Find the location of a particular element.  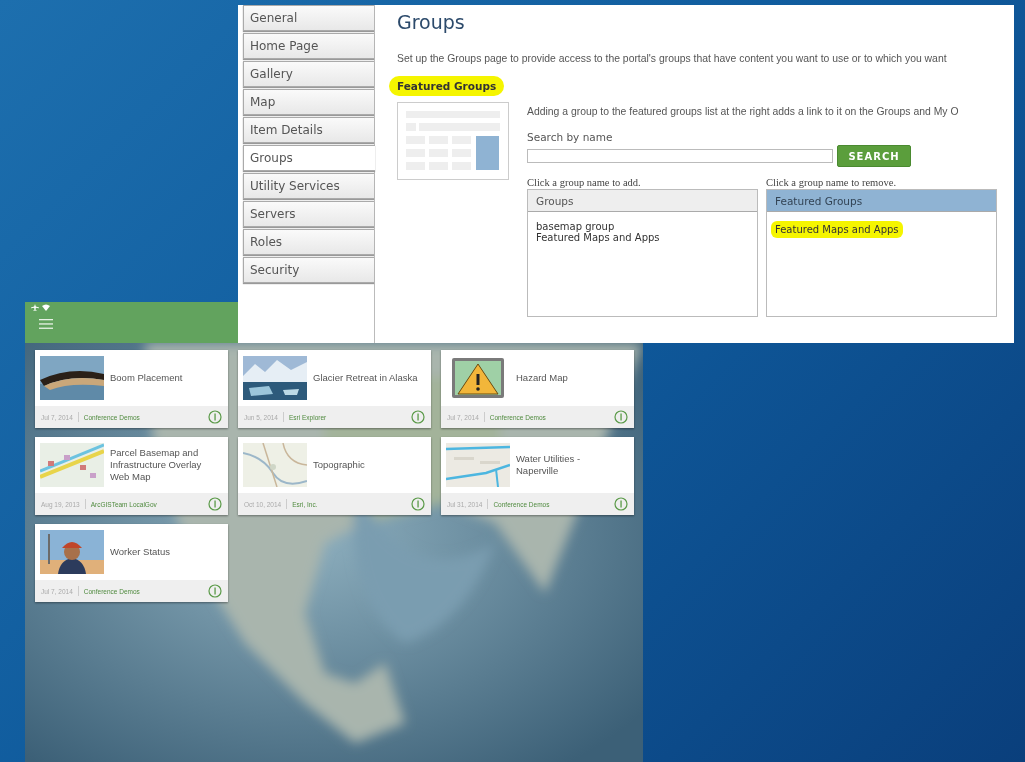

search-field is located at coordinates (680, 156).